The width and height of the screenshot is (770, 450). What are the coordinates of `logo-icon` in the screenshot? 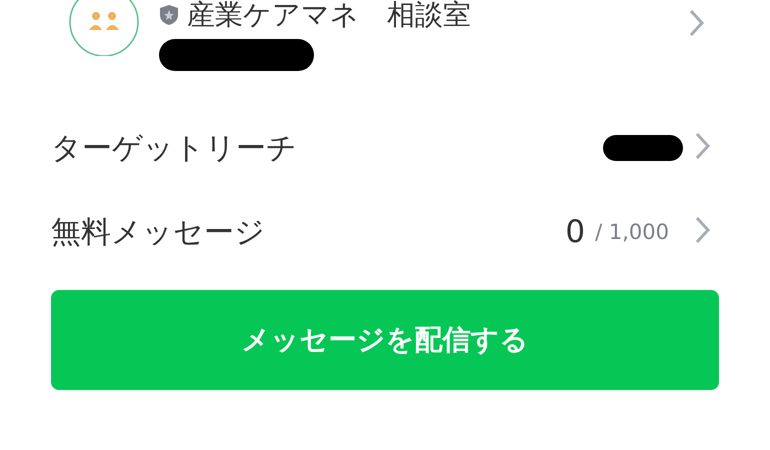 It's located at (104, 28).